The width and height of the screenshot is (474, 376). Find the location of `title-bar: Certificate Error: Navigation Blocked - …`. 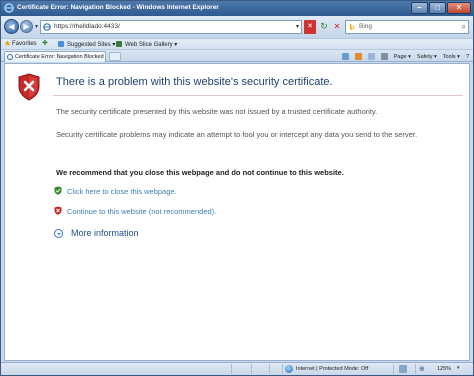

title-bar: Certificate Error: Navigation Blocked - … is located at coordinates (237, 8).